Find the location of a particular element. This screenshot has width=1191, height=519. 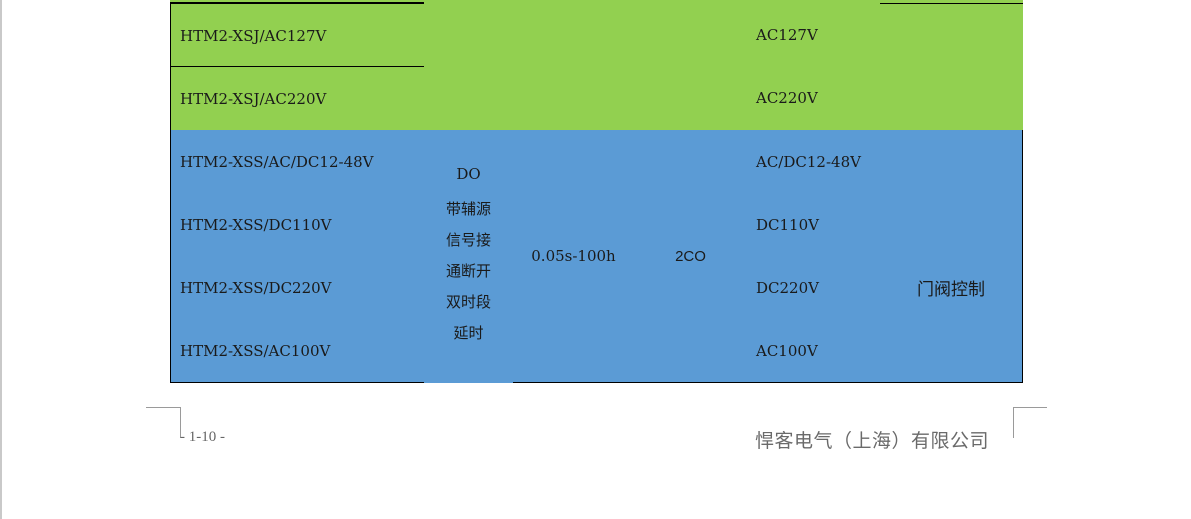

voltage-text: DC110V is located at coordinates (787, 224).